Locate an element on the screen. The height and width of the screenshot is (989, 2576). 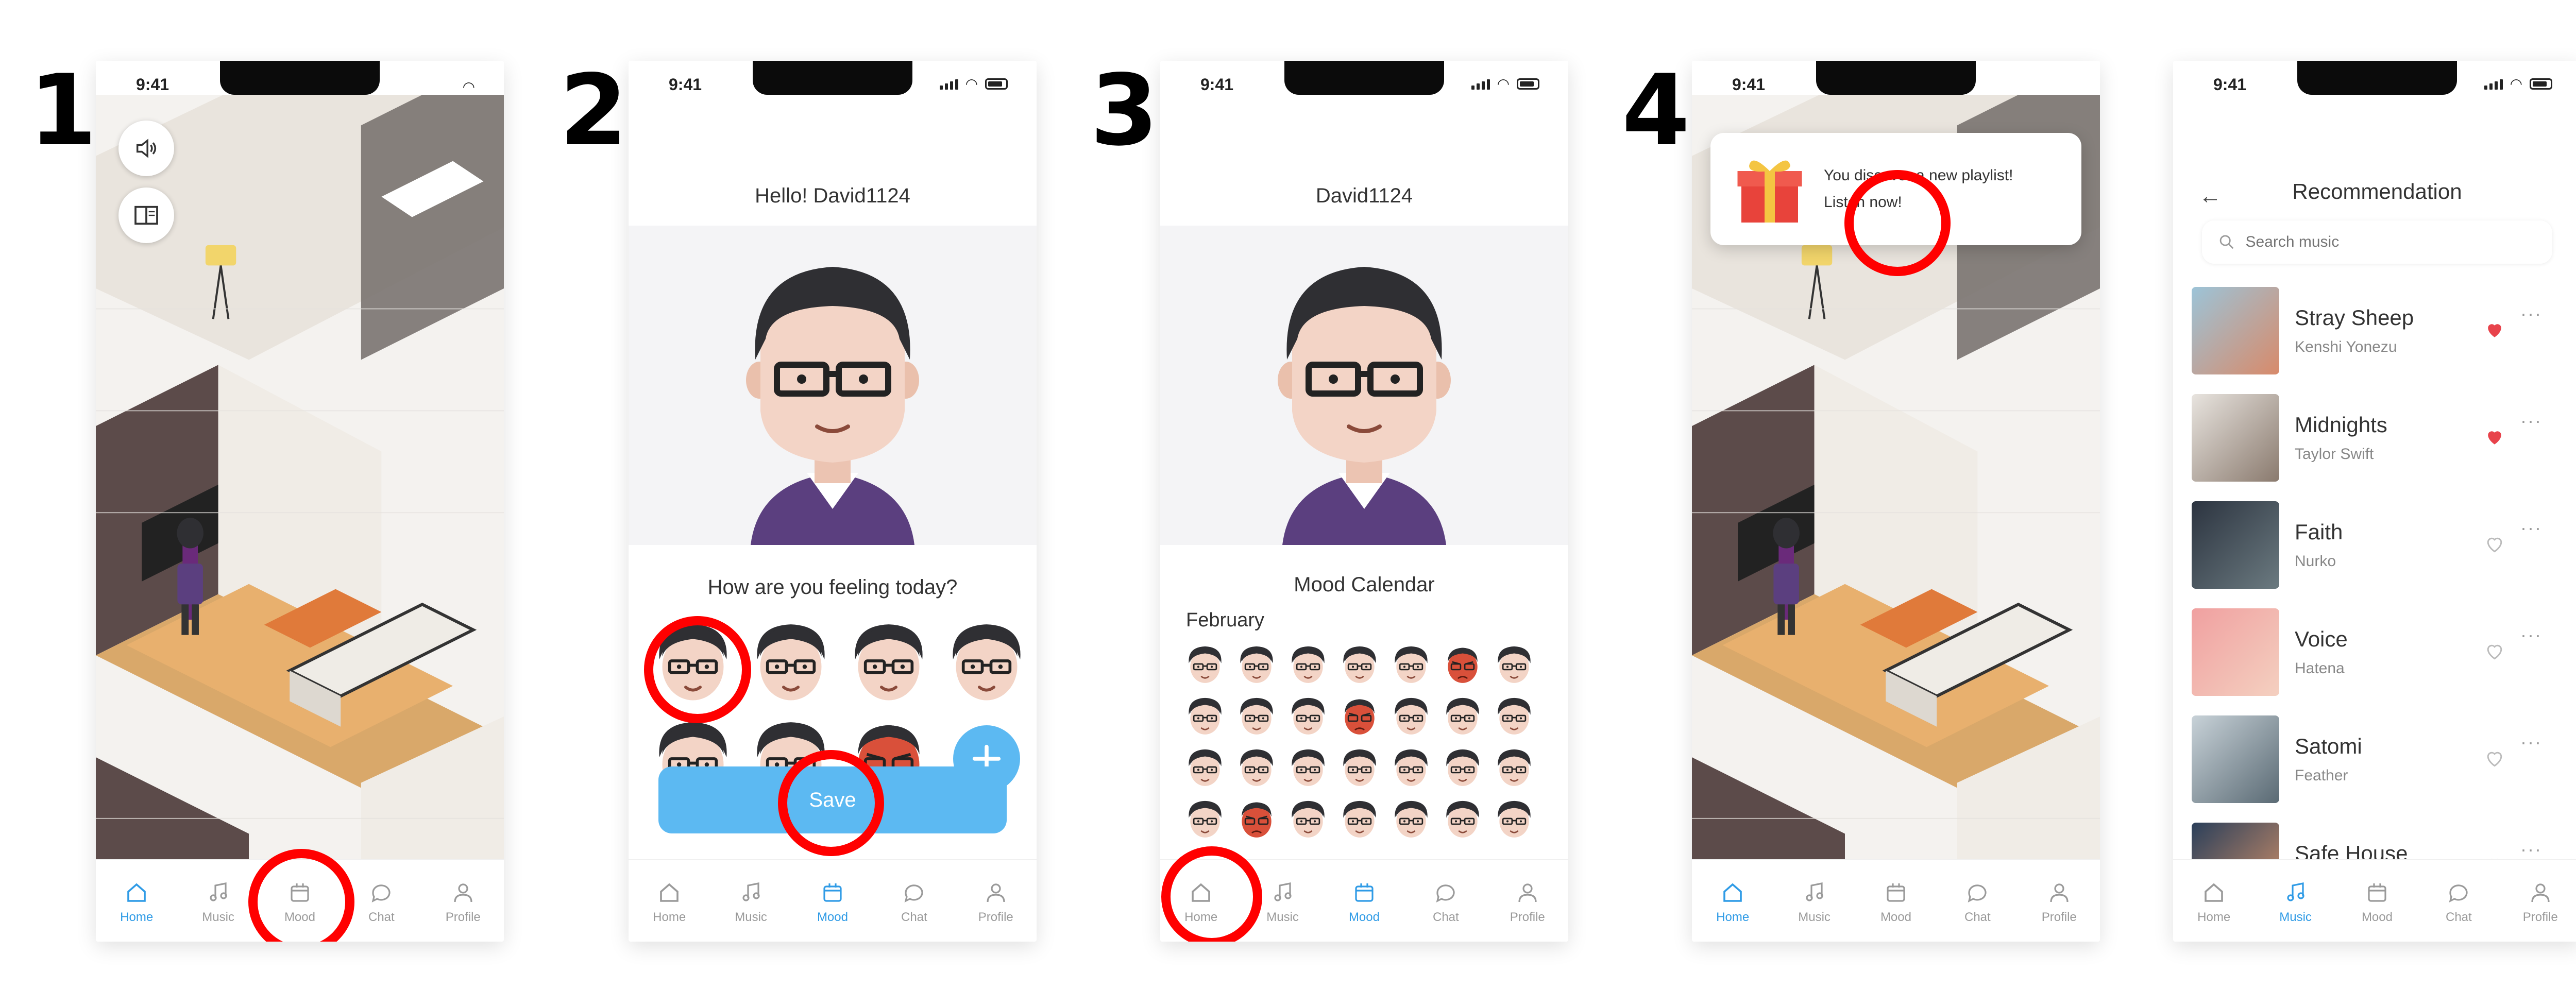
search-bar is located at coordinates (2377, 242).